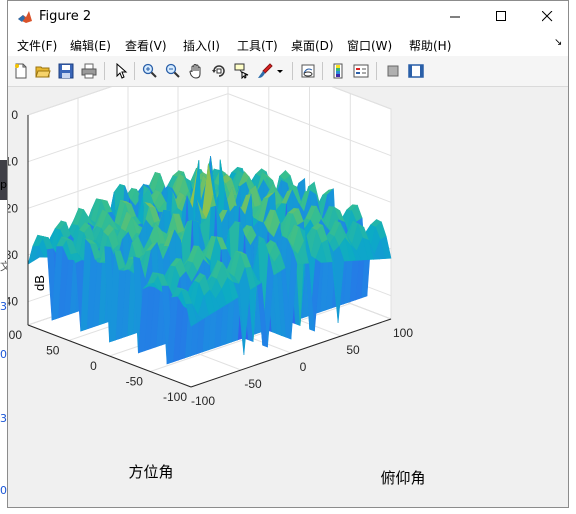 This screenshot has height=514, width=576. What do you see at coordinates (501, 16) in the screenshot?
I see `maximize-button` at bounding box center [501, 16].